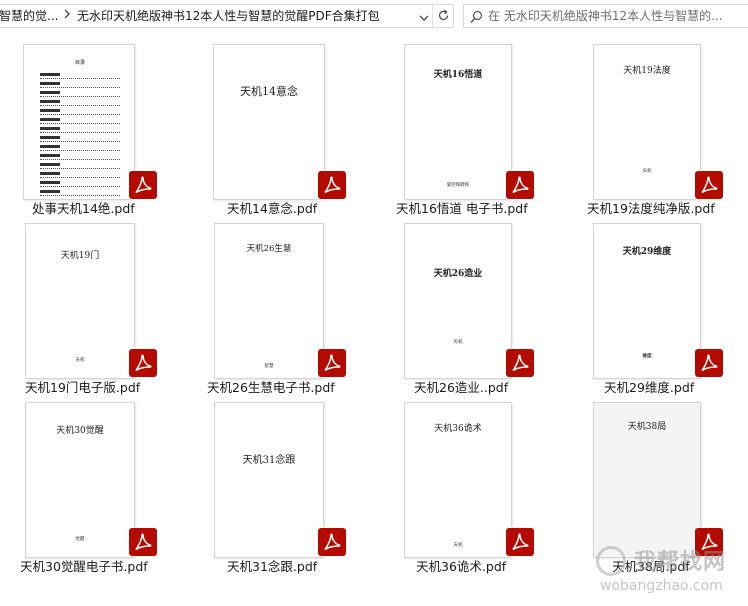  Describe the element at coordinates (269, 480) in the screenshot. I see `file-thumbnail: 天机31念跟` at that location.